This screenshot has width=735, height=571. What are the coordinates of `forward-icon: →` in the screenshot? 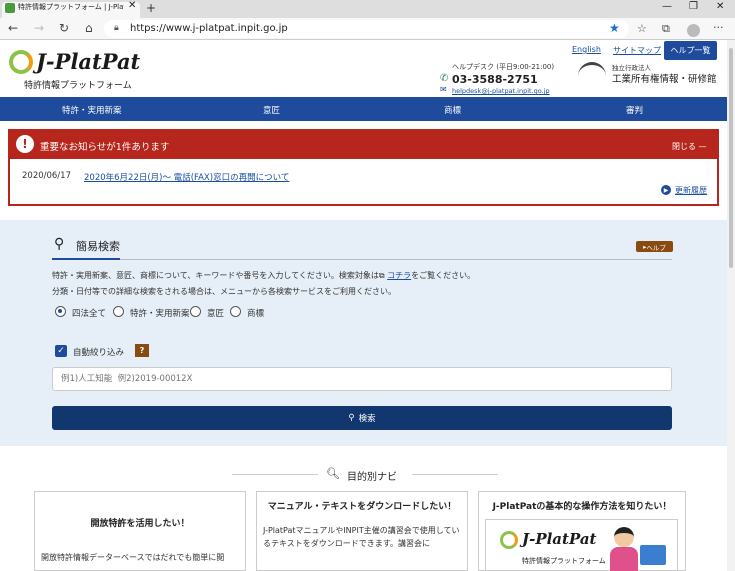 It's located at (39, 28).